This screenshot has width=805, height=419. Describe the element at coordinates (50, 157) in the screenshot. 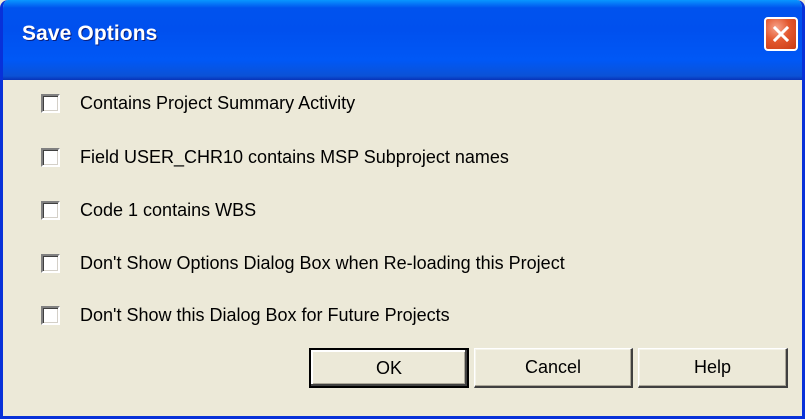

I see `user-chr10-checkbox` at that location.